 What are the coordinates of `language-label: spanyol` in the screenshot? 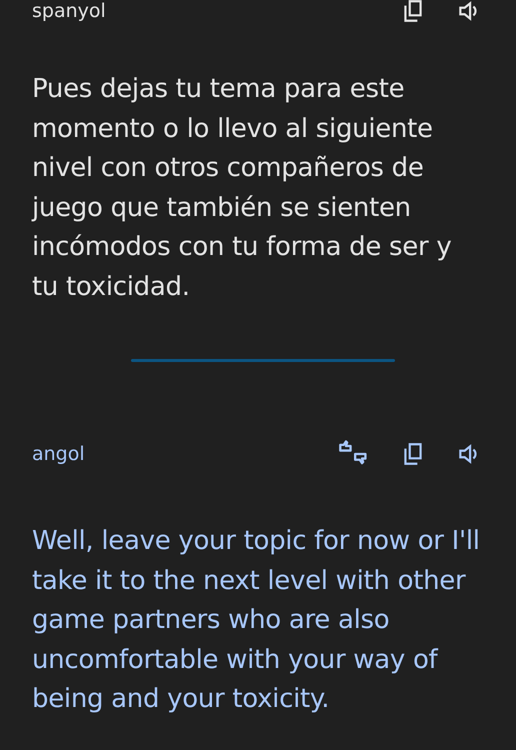 It's located at (69, 11).